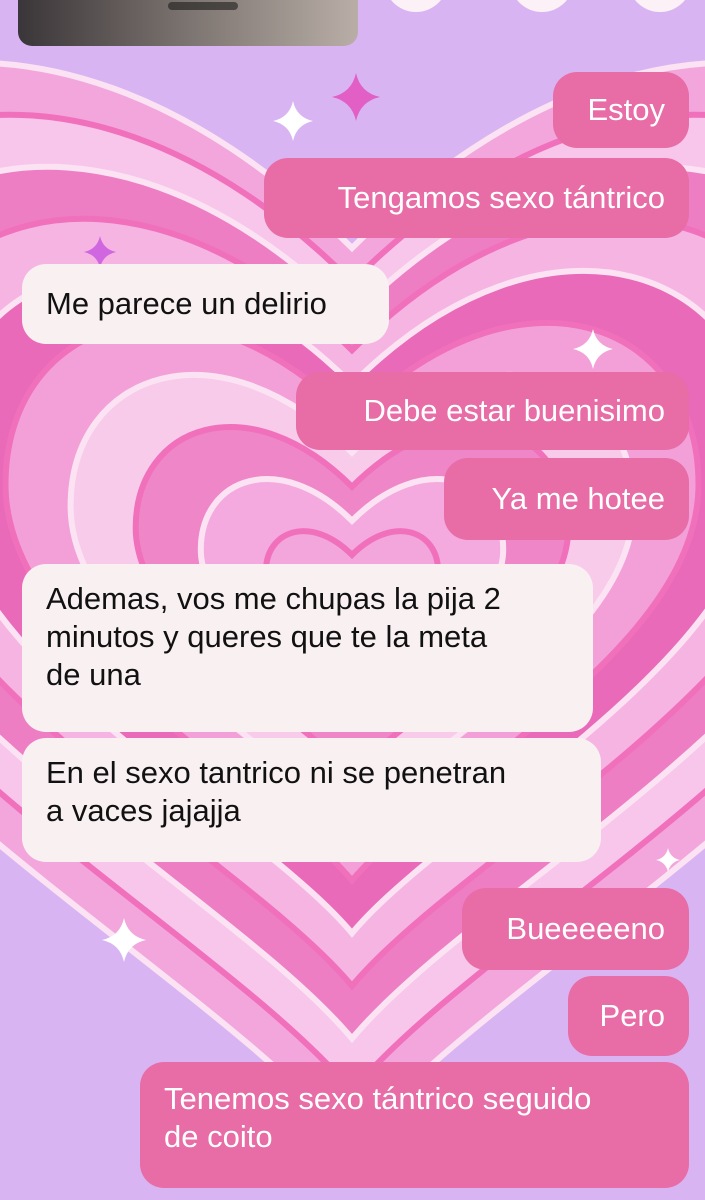  I want to click on message-bubble-outgoing: Tengamos sexo tántrico, so click(476, 198).